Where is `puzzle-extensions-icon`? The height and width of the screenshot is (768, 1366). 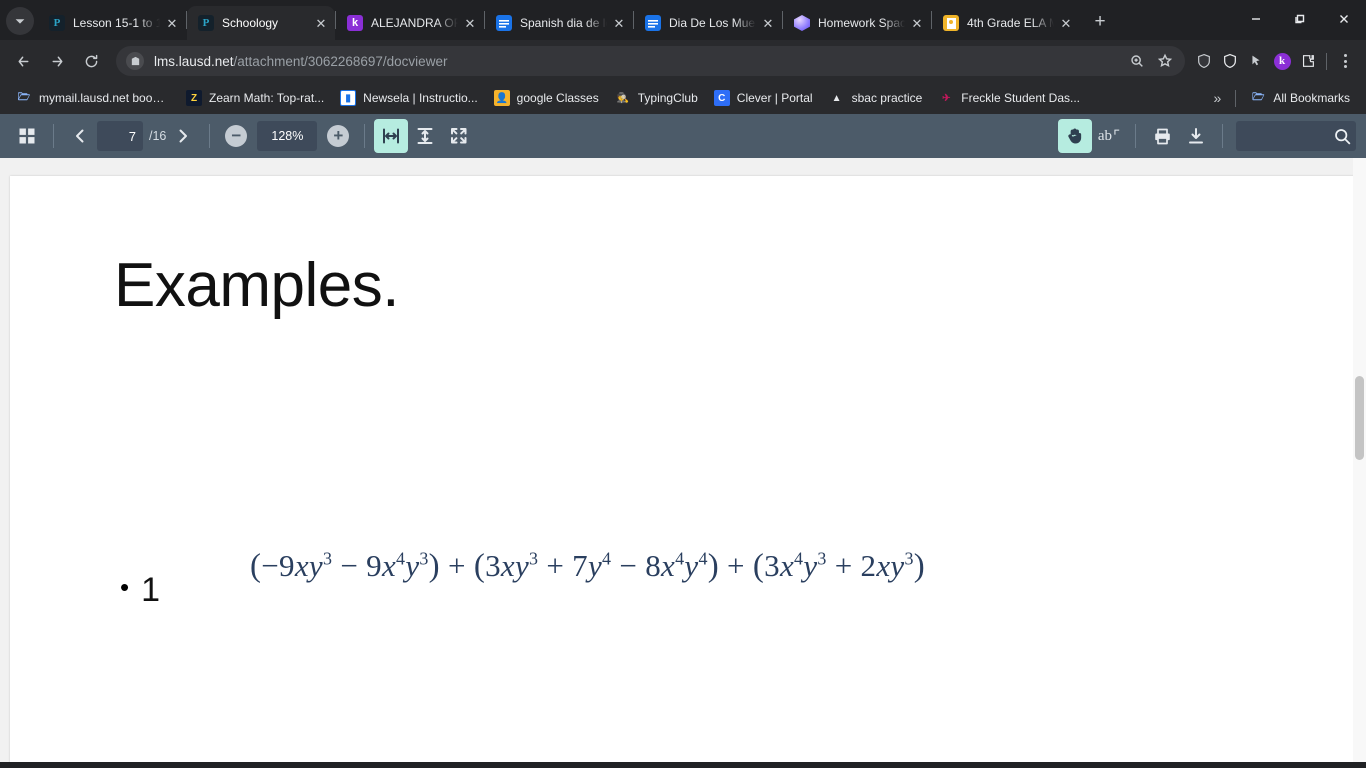
puzzle-extensions-icon is located at coordinates (1308, 61).